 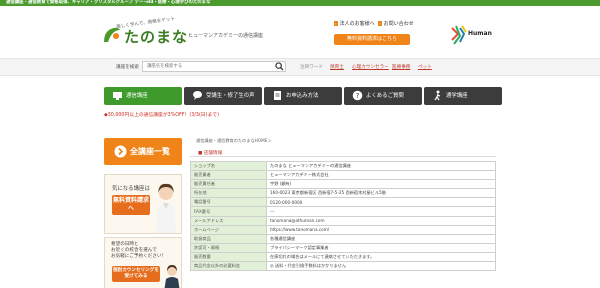 What do you see at coordinates (223, 96) in the screenshot?
I see `nav-student-voices: 受講生・修了生の声` at bounding box center [223, 96].